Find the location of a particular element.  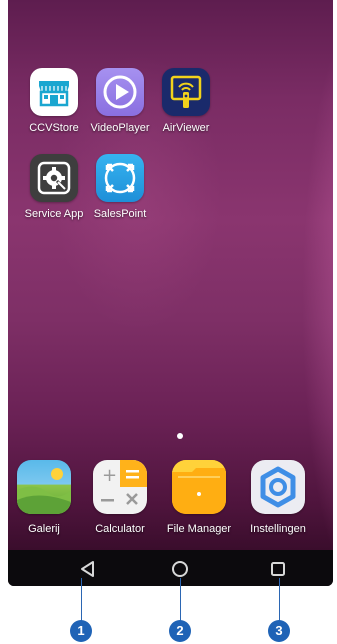

video-play-icon is located at coordinates (120, 92).